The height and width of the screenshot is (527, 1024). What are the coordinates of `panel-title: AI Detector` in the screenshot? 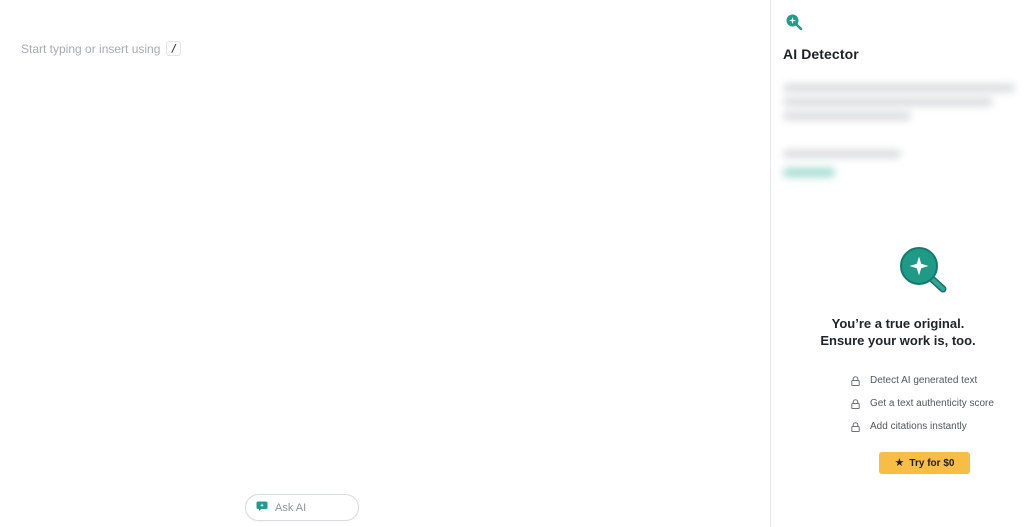 It's located at (821, 54).